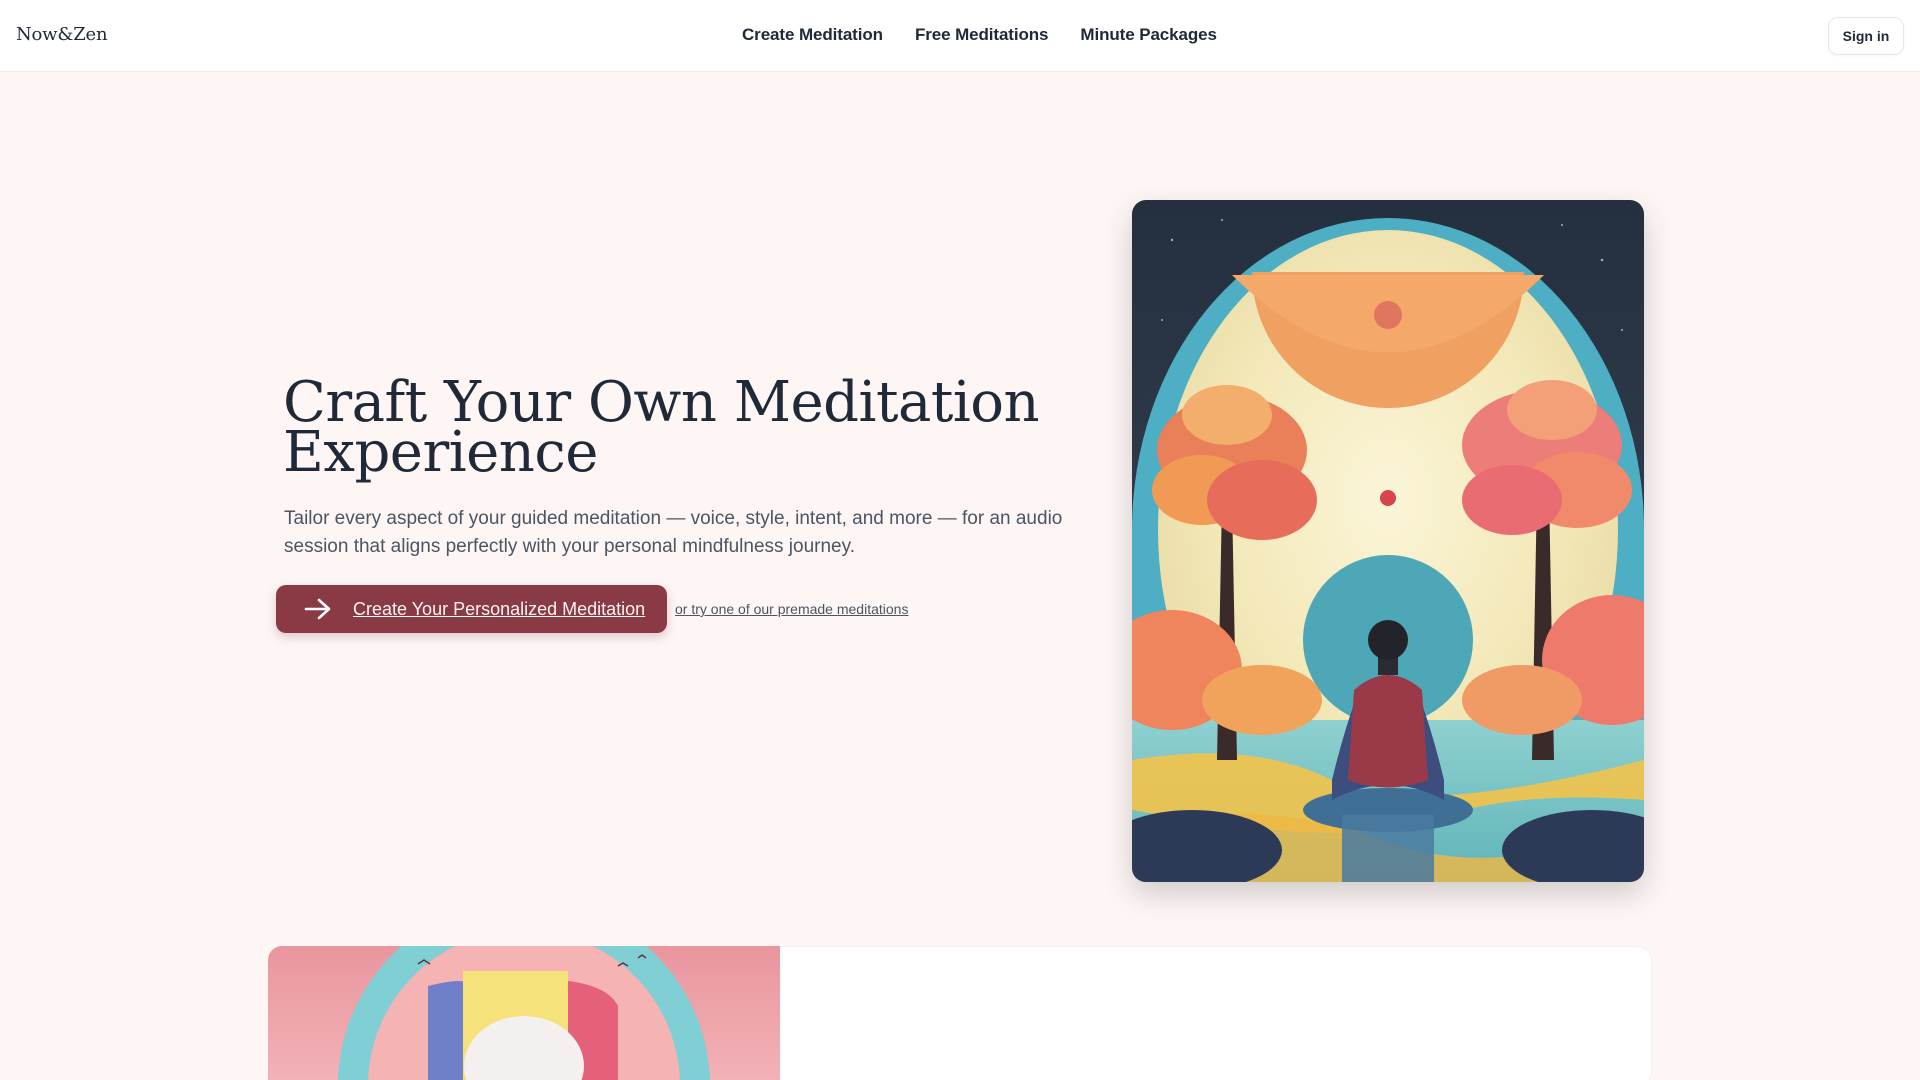 This screenshot has height=1080, width=1920. I want to click on arrow-right-icon, so click(318, 609).